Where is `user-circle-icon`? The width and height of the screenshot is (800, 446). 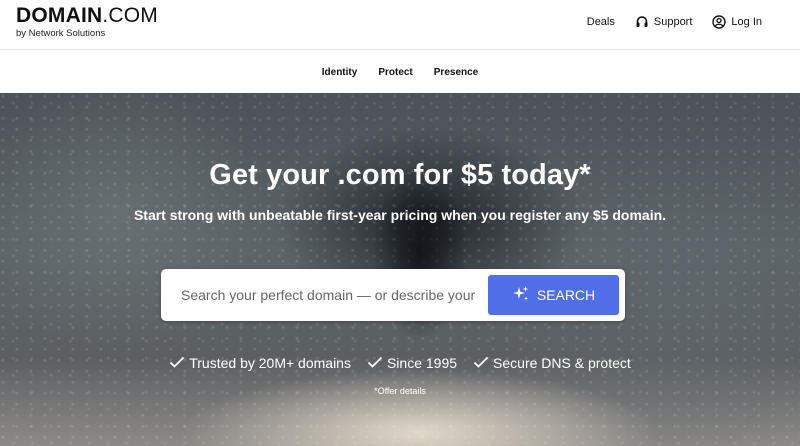
user-circle-icon is located at coordinates (719, 22).